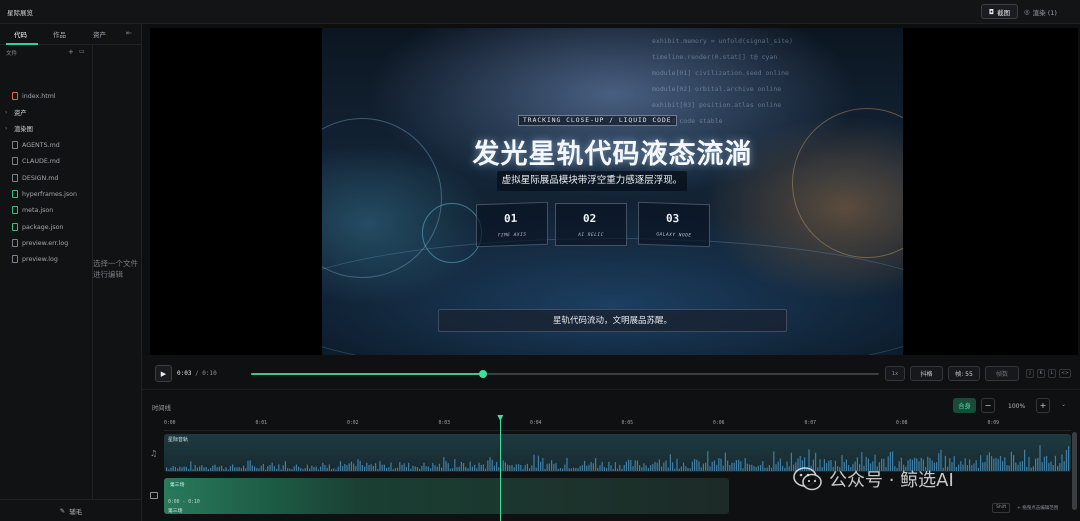  I want to click on chevron-down-icon: ⌄, so click(1063, 404).